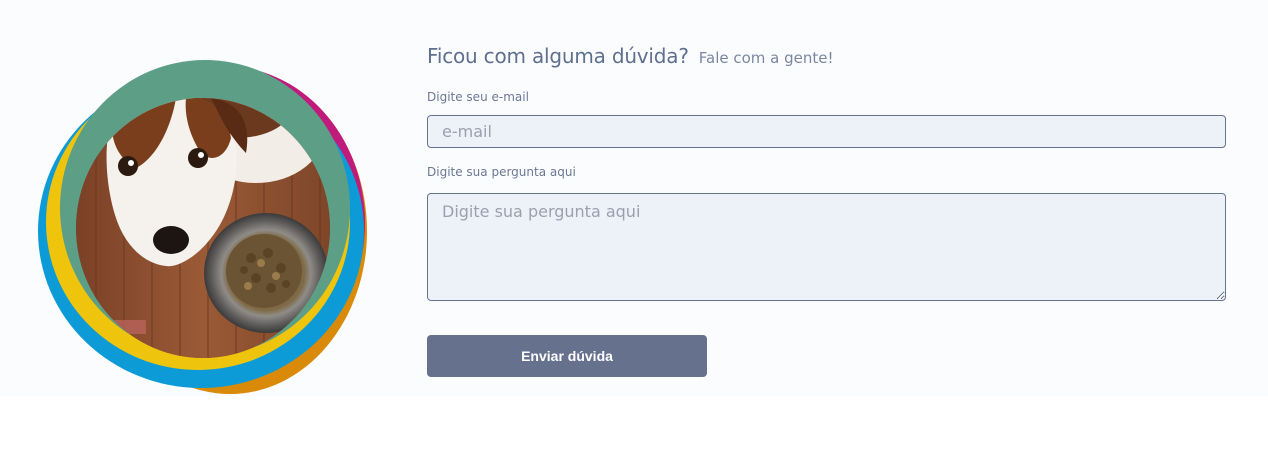  I want to click on page-title: Ficou com alguma dúvida?, so click(558, 56).